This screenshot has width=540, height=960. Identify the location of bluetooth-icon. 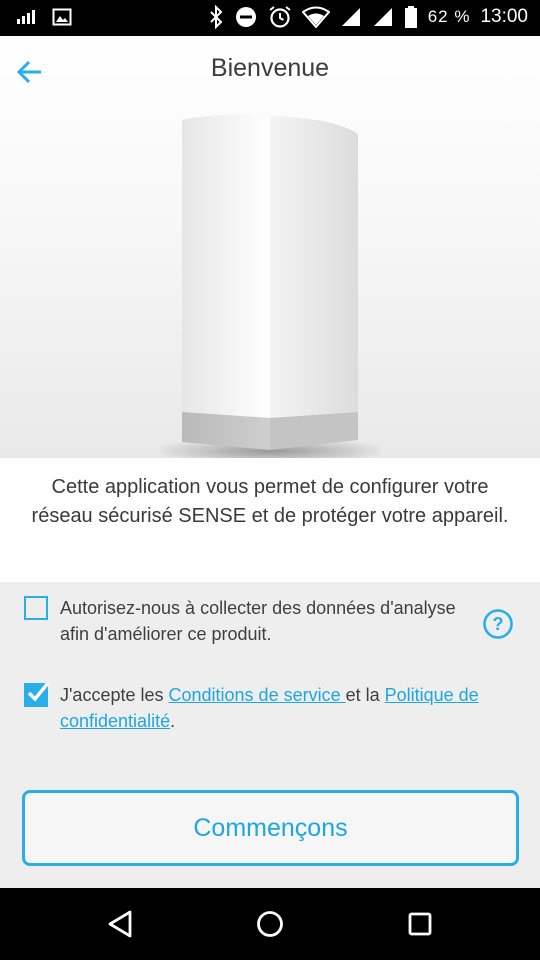
(216, 17).